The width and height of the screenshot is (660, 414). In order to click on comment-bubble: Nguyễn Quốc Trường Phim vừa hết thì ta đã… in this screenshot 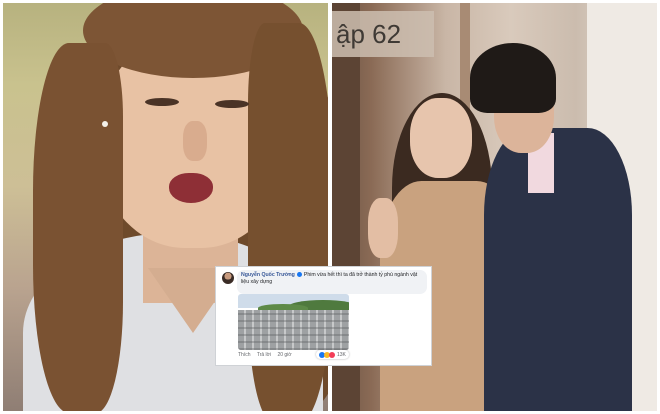, I will do `click(332, 282)`.